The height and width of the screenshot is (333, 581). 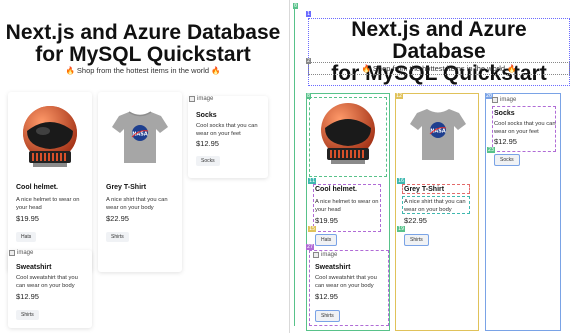 I want to click on page-title-line2: for MySQL Quickstart, so click(x=143, y=54).